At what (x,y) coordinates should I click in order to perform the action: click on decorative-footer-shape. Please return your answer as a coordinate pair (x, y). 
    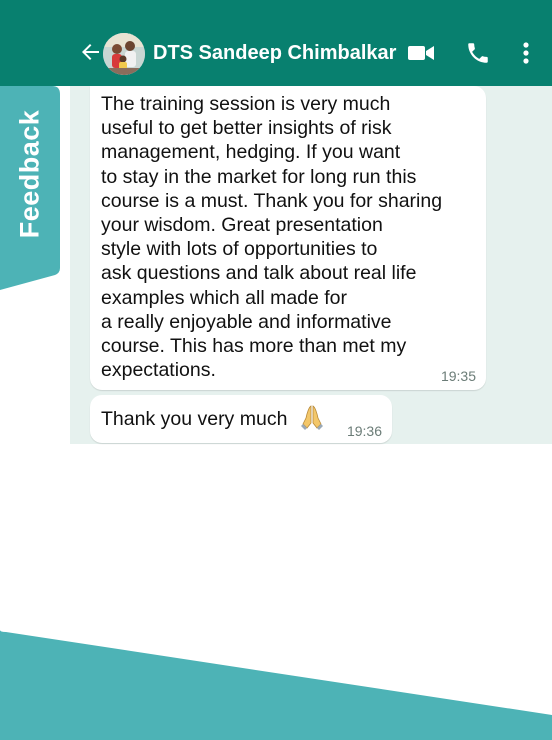
    Looking at the image, I should click on (276, 685).